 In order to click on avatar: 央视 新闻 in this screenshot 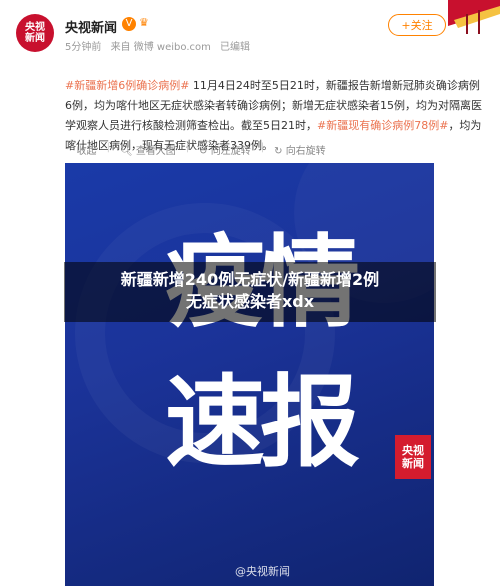, I will do `click(35, 33)`.